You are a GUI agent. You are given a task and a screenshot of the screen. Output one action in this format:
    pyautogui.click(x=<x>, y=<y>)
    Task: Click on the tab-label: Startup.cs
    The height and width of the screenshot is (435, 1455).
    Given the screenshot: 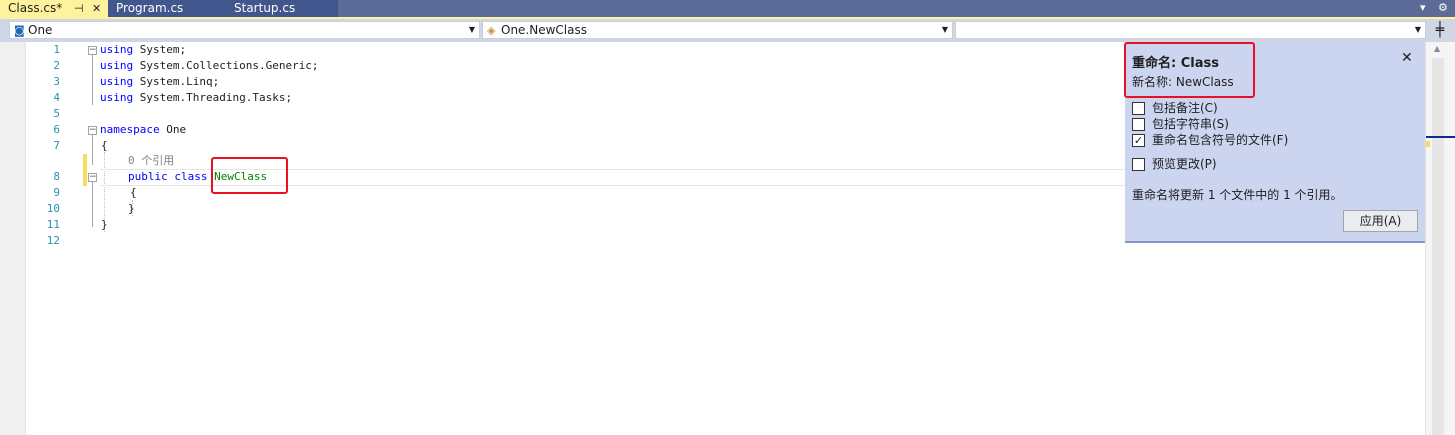 What is the action you would take?
    pyautogui.click(x=265, y=8)
    